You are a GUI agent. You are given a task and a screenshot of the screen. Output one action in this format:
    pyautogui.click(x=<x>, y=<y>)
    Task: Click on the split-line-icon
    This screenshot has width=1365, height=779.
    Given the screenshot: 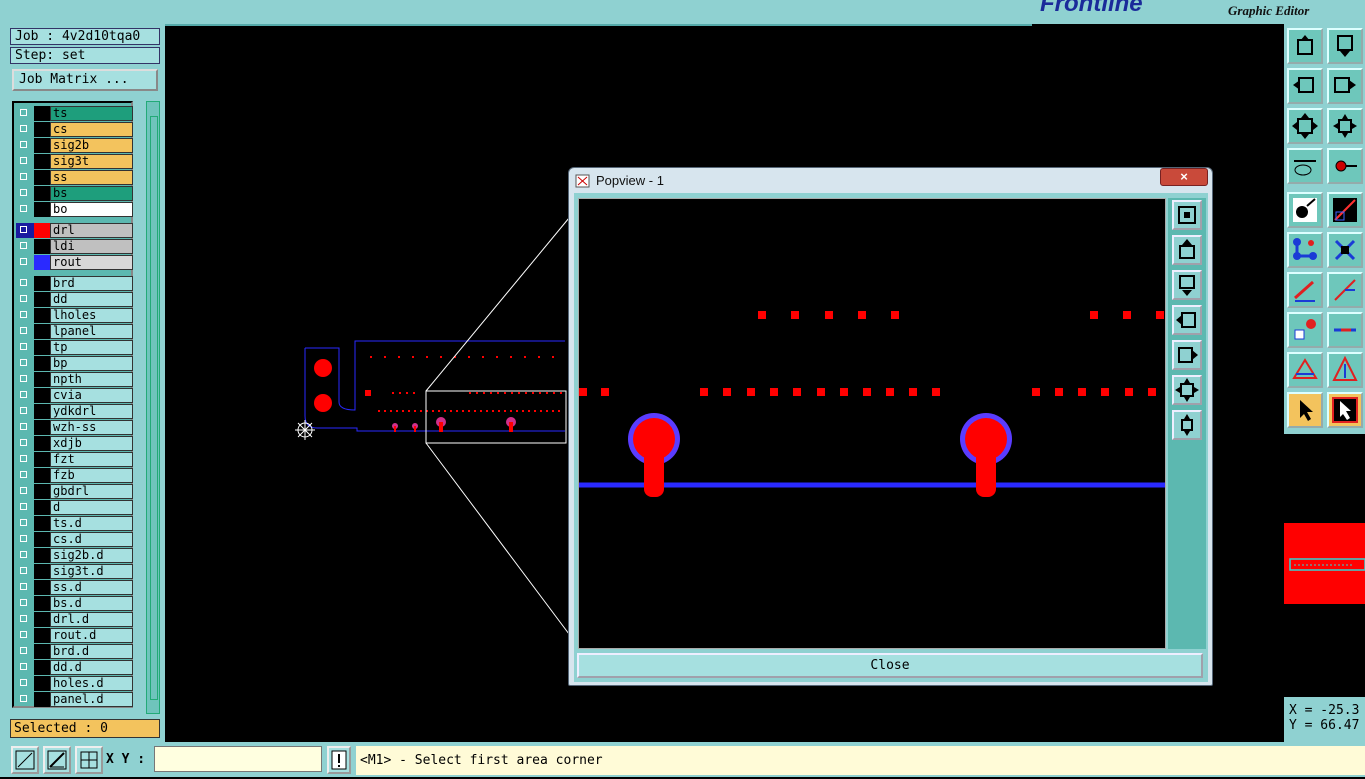 What is the action you would take?
    pyautogui.click(x=1345, y=330)
    